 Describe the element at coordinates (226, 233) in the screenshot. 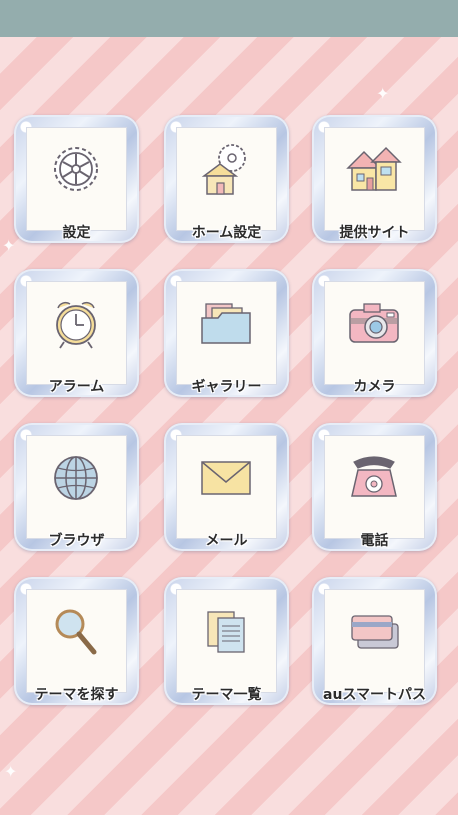

I see `tile-label: ホーム設定` at that location.